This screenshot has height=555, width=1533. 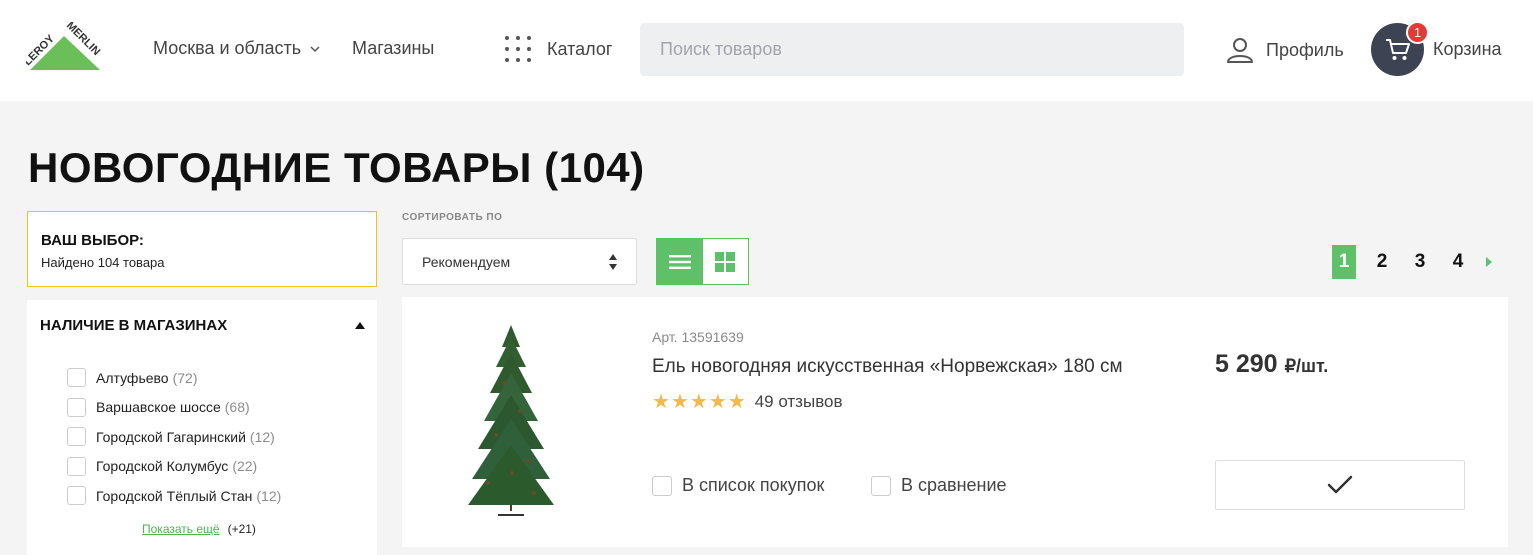 I want to click on page-3-button: 3, so click(x=1420, y=262).